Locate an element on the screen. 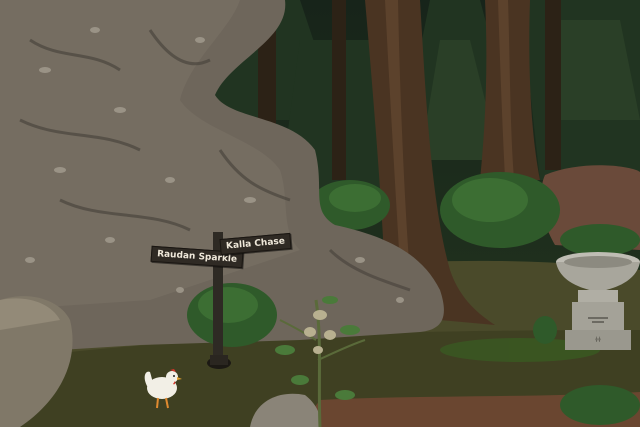 This screenshot has height=427, width=640. svg-text: ꬹꬹ is located at coordinates (598, 340).